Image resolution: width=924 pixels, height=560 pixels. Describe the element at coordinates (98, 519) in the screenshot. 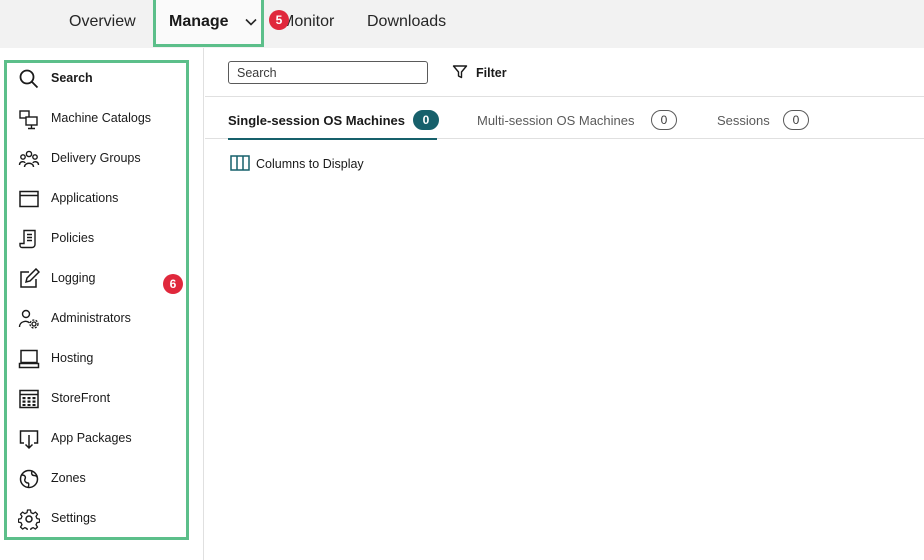

I see `sidebar-item-settings: Settings` at that location.